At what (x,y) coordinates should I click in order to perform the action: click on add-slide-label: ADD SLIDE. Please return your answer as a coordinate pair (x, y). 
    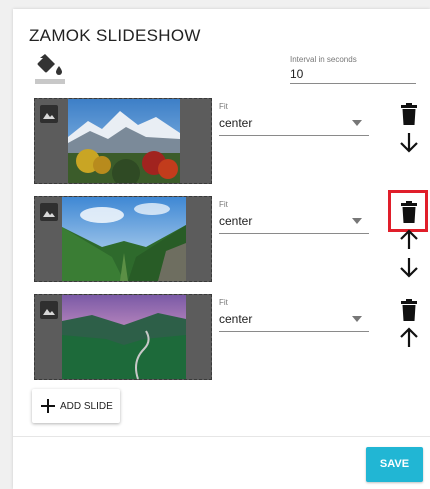
    Looking at the image, I should click on (86, 406).